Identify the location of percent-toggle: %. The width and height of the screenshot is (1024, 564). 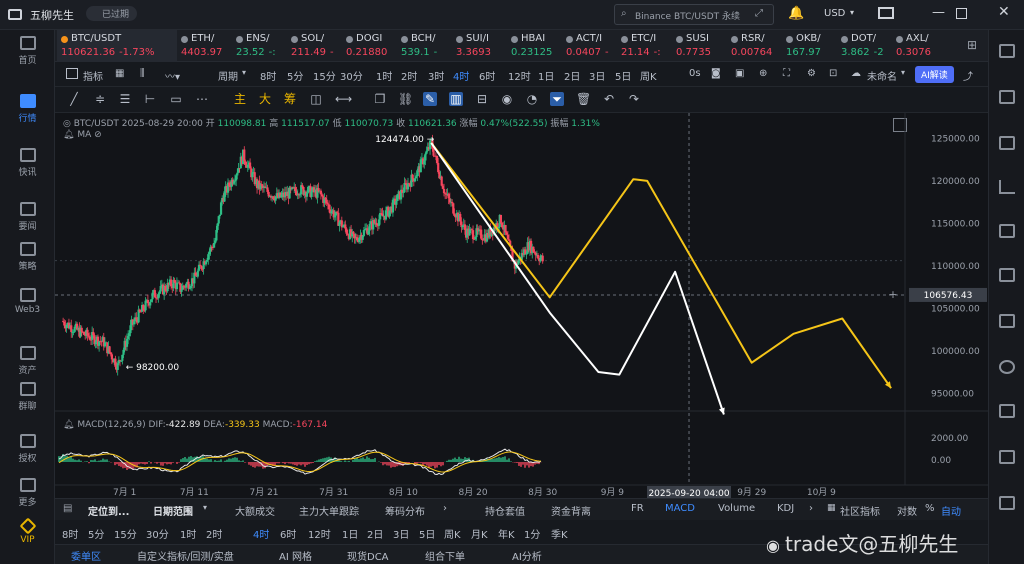
(930, 508).